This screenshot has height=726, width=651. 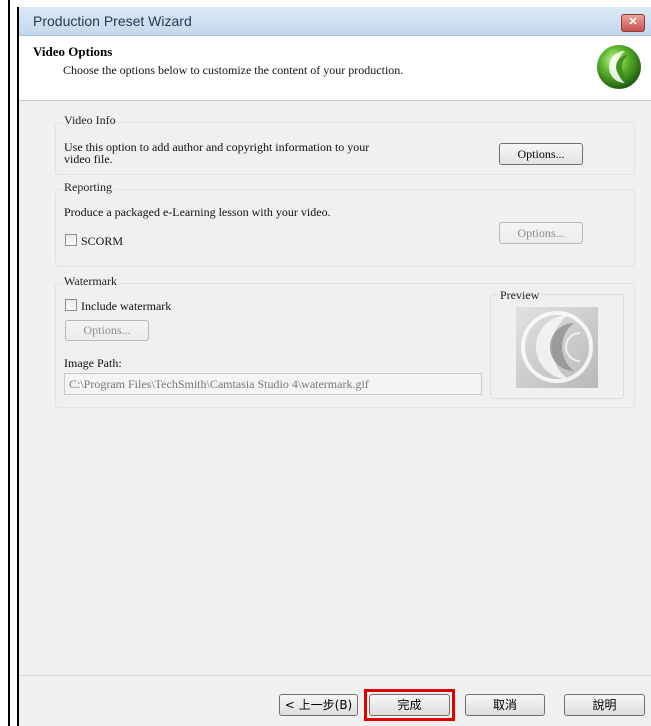 I want to click on image-path-label: Image Path:, so click(x=93, y=363).